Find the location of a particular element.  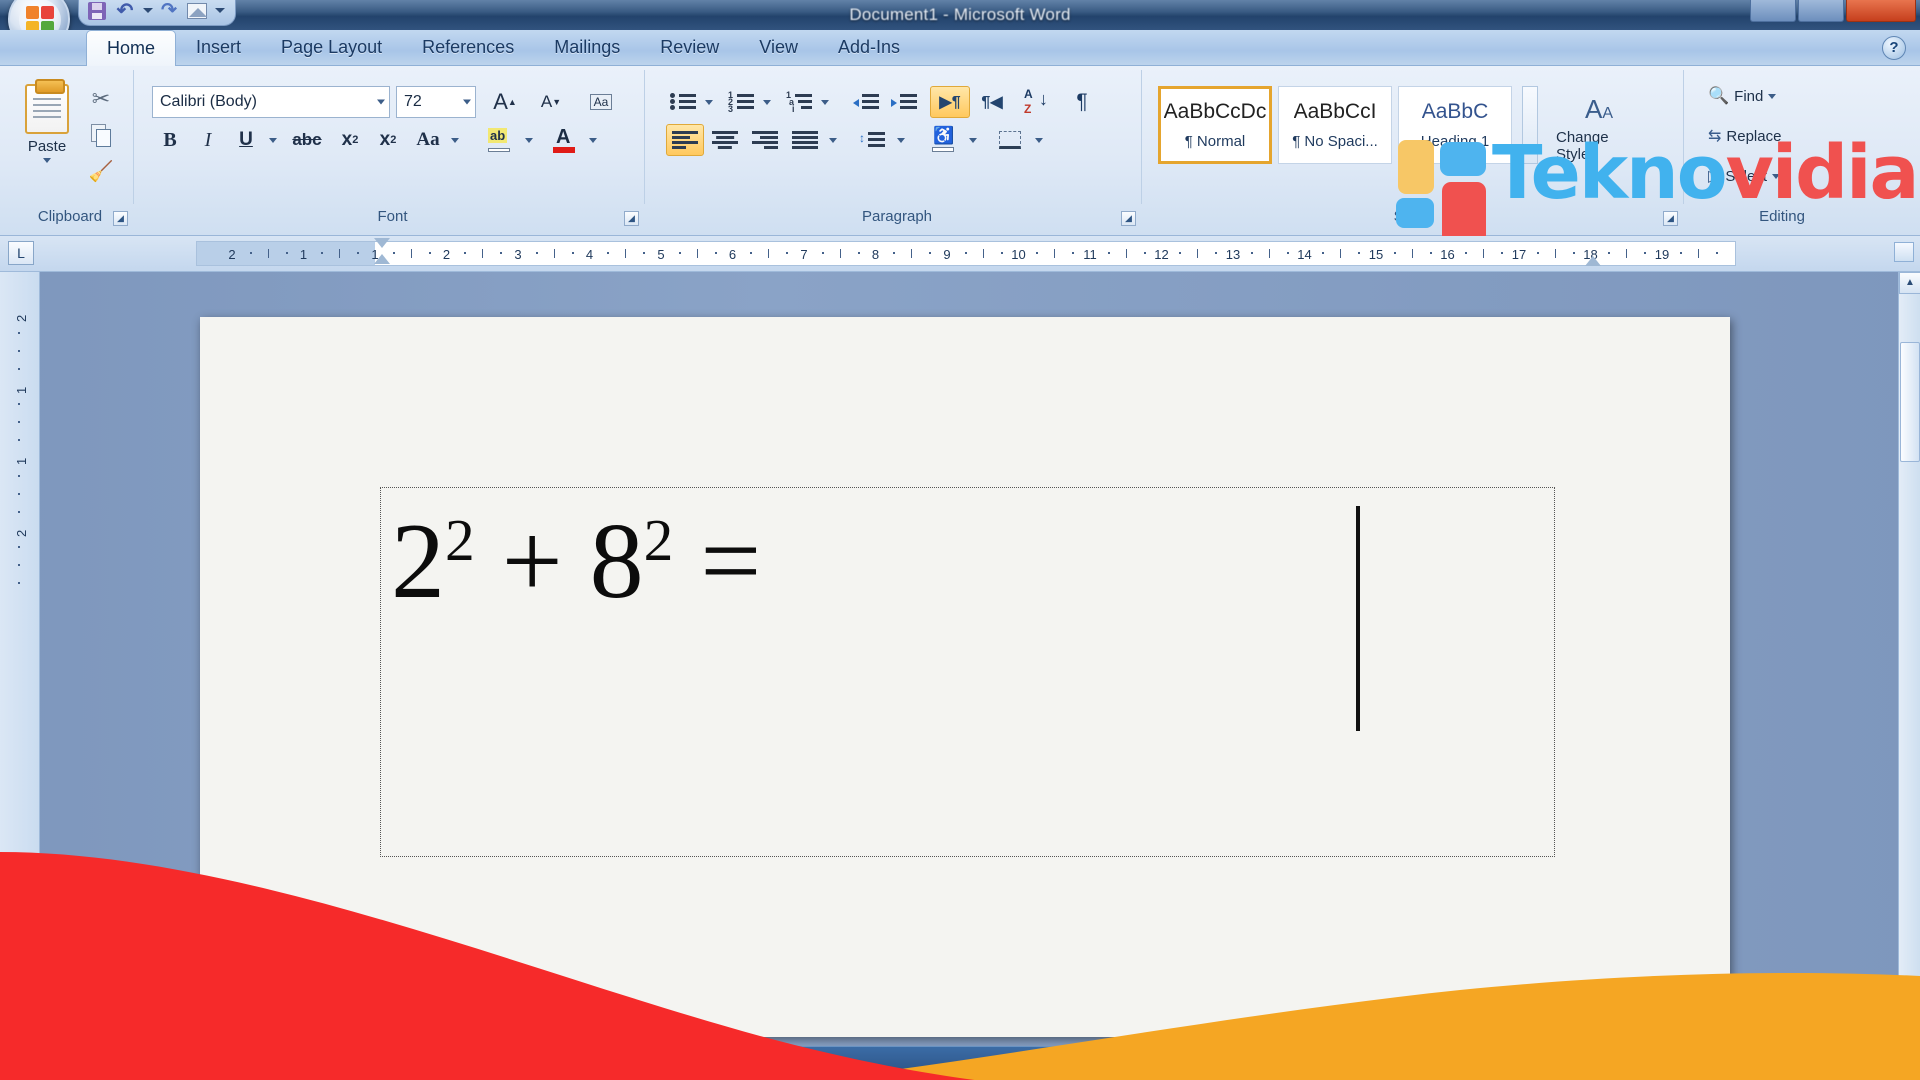

tab-page-layout: Page Layout is located at coordinates (331, 48).